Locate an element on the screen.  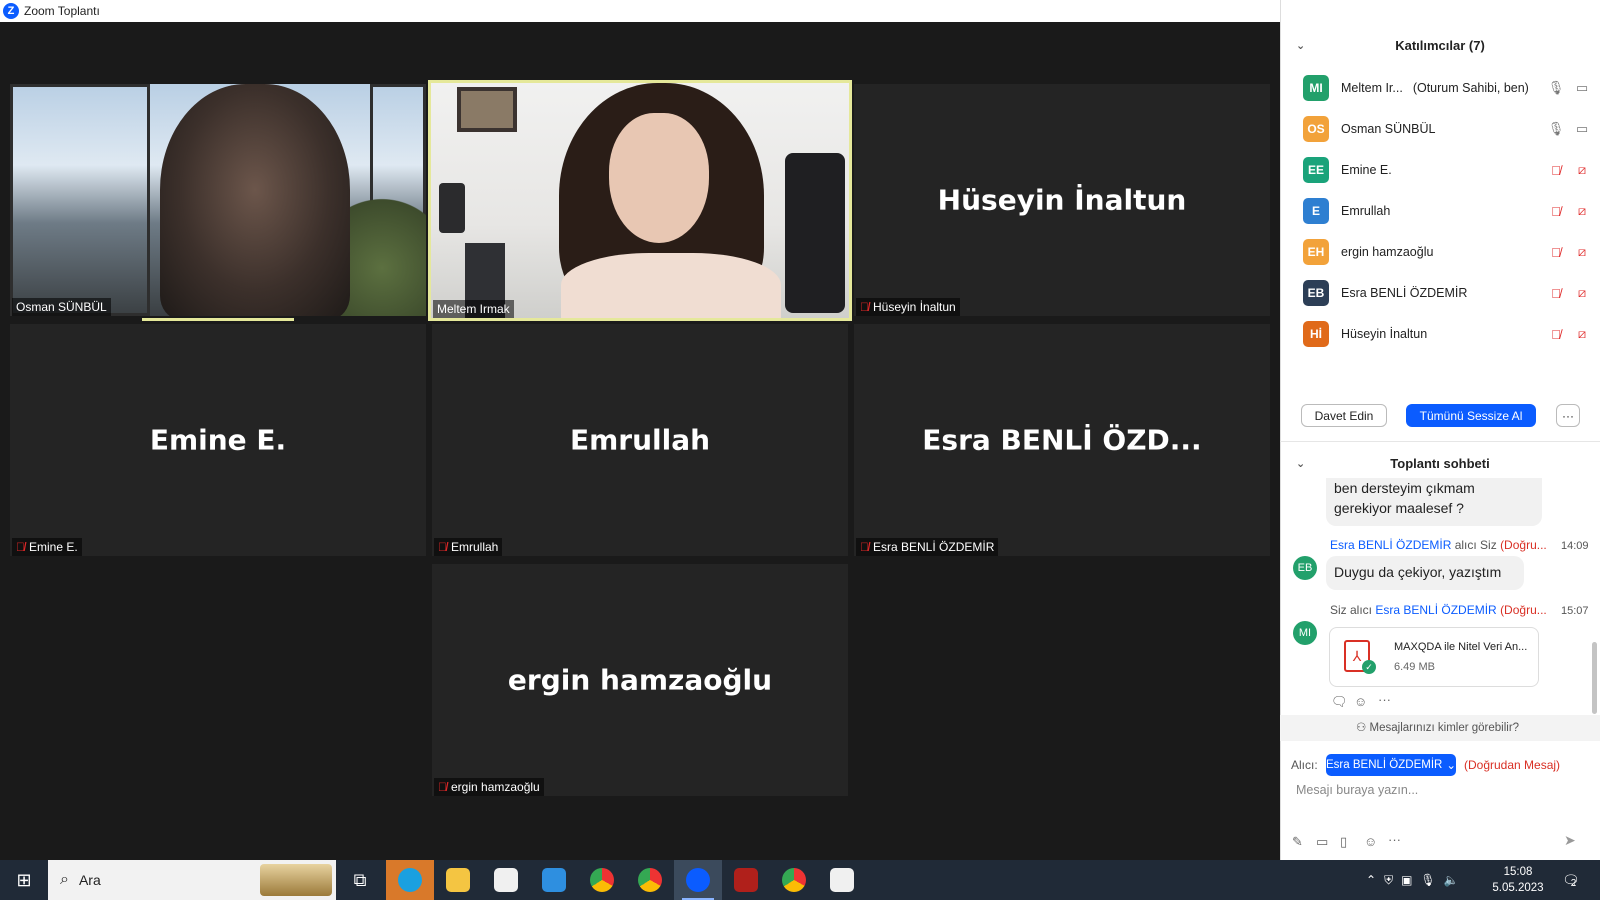
participant-row: EH ergin hamzaoğlu 🎙̸ ⧄ is located at coordinates (1440, 252).